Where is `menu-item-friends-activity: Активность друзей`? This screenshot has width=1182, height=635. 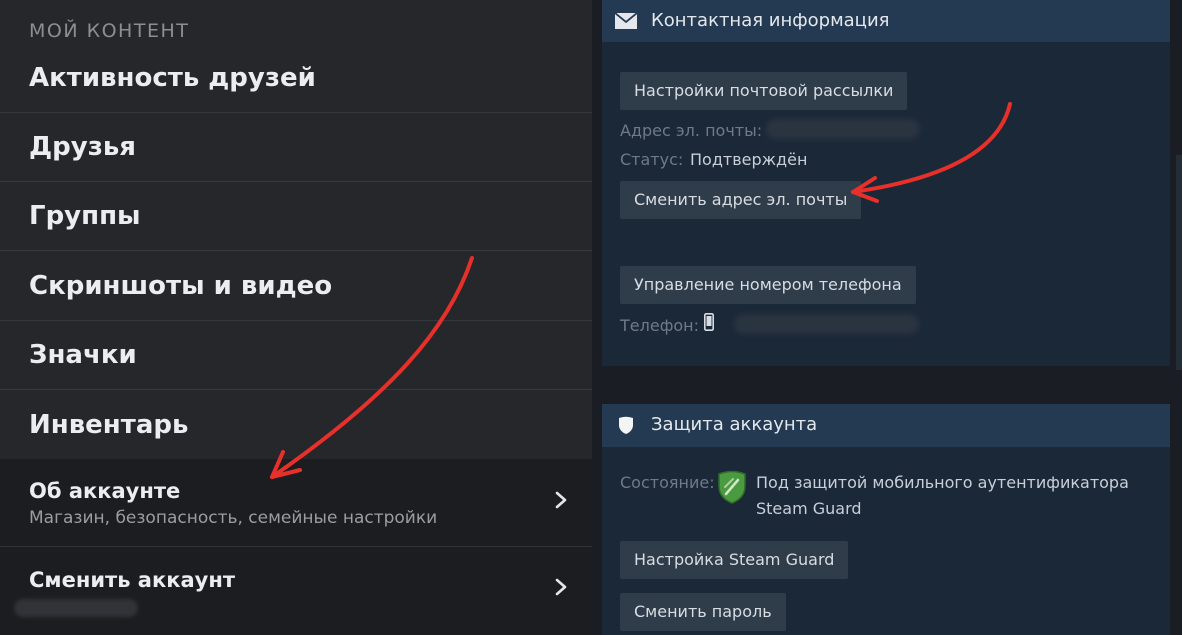 menu-item-friends-activity: Активность друзей is located at coordinates (296, 78).